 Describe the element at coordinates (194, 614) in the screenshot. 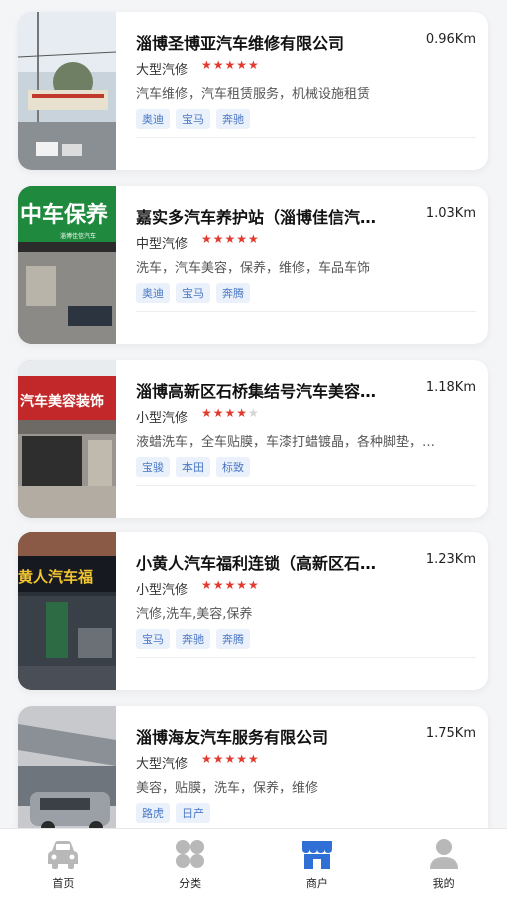

I see `shop-services: 汽修,洗车,美容,保养` at that location.